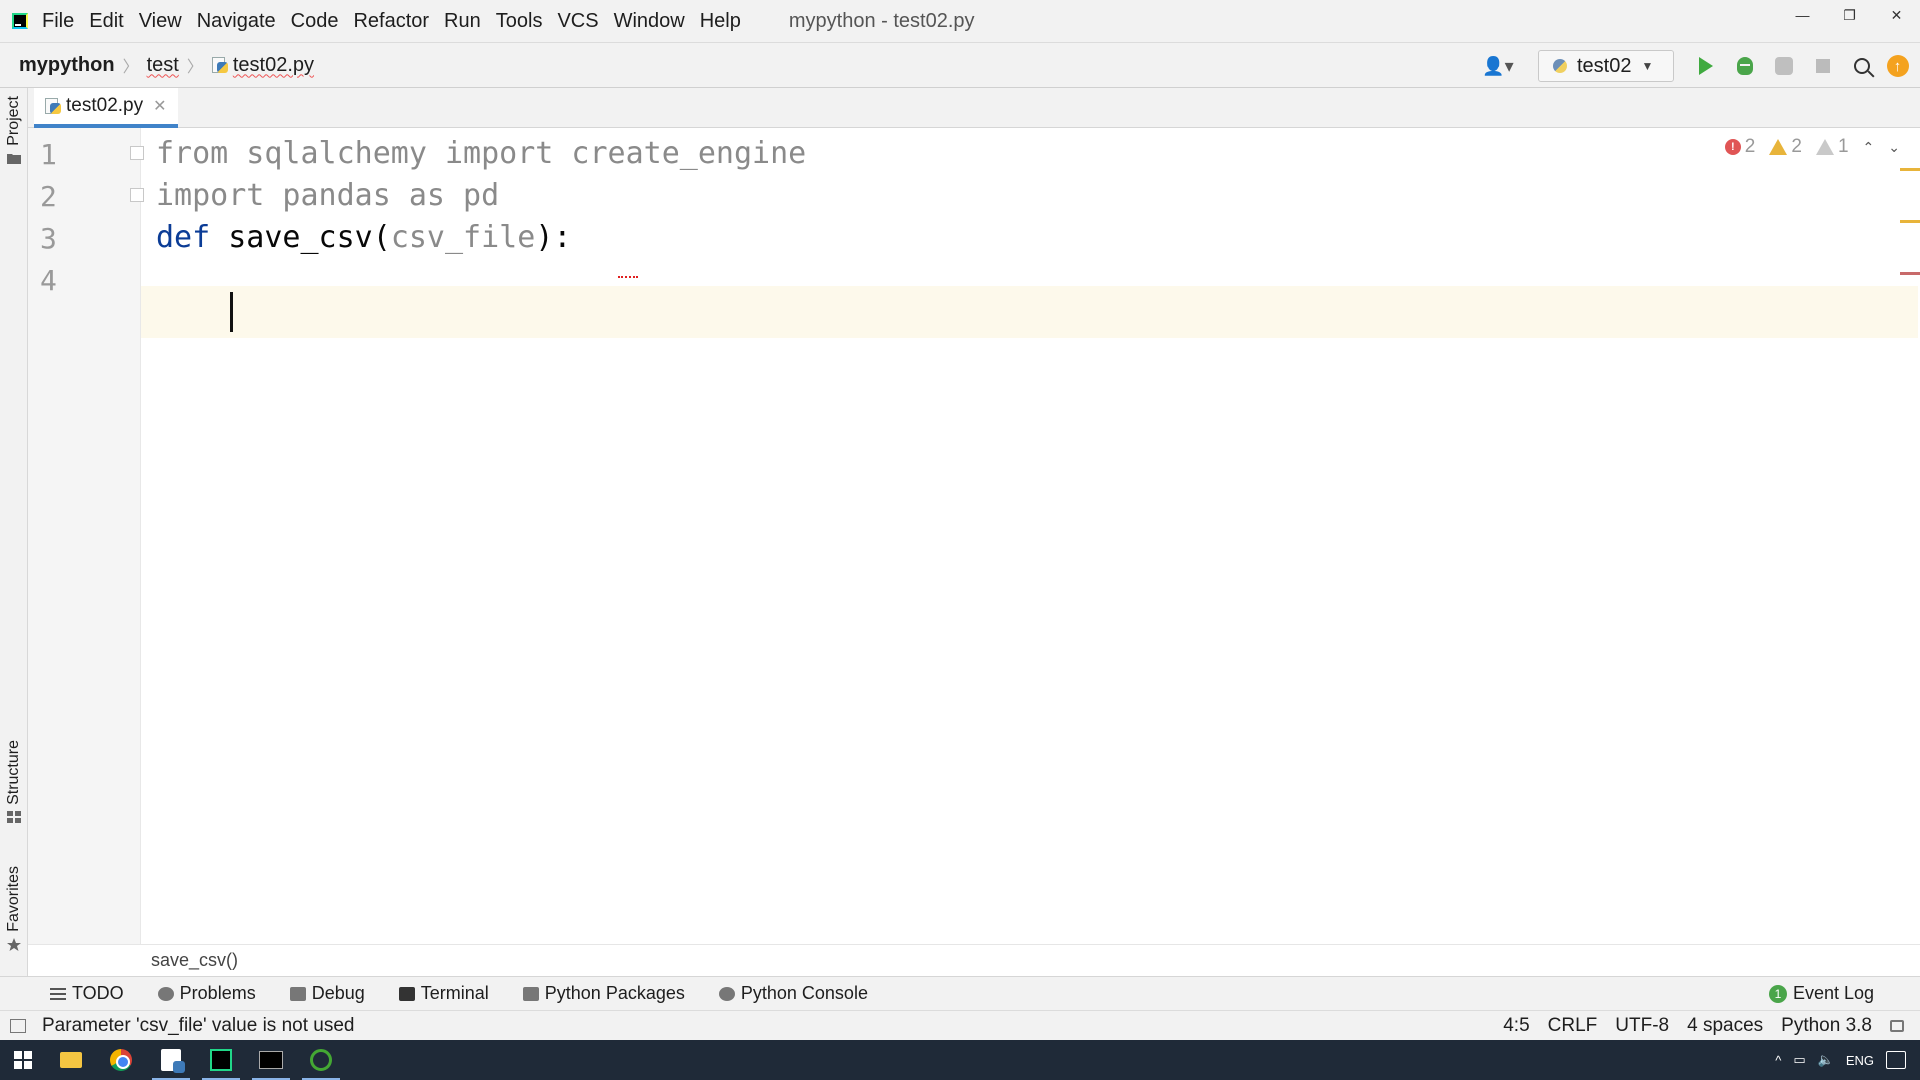 Image resolution: width=1920 pixels, height=1080 pixels. Describe the element at coordinates (14, 944) in the screenshot. I see `star-icon` at that location.